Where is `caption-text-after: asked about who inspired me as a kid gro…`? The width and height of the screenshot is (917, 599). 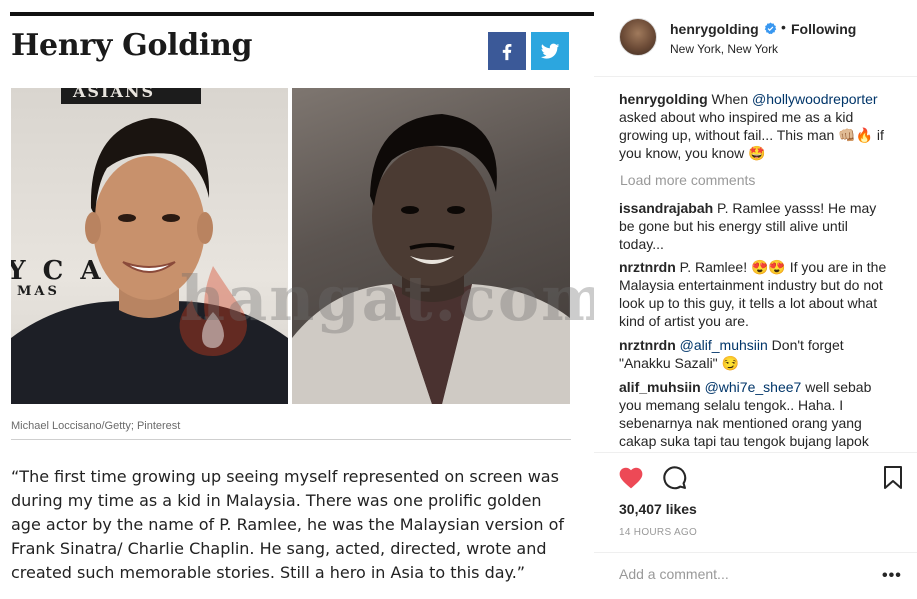 caption-text-after: asked about who inspired me as a kid gro… is located at coordinates (751, 135).